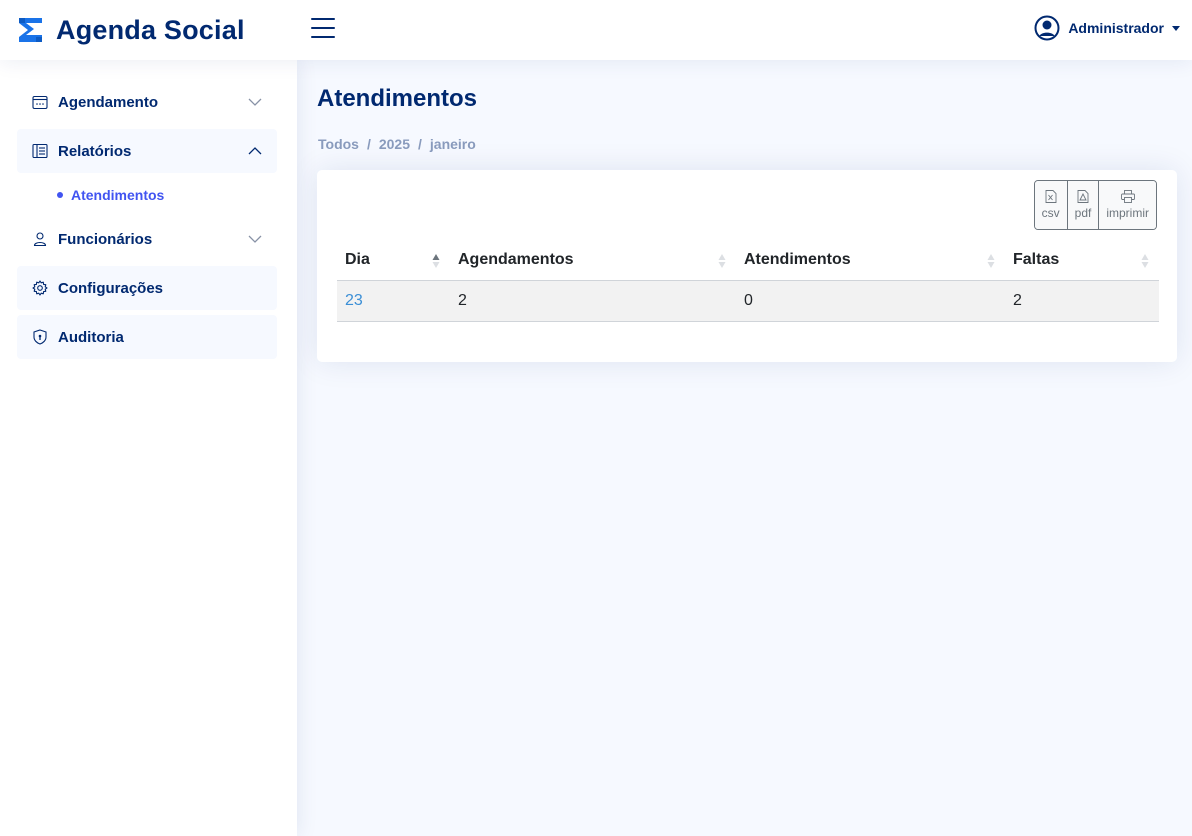 The image size is (1192, 836). I want to click on button-label: pdf, so click(1083, 213).